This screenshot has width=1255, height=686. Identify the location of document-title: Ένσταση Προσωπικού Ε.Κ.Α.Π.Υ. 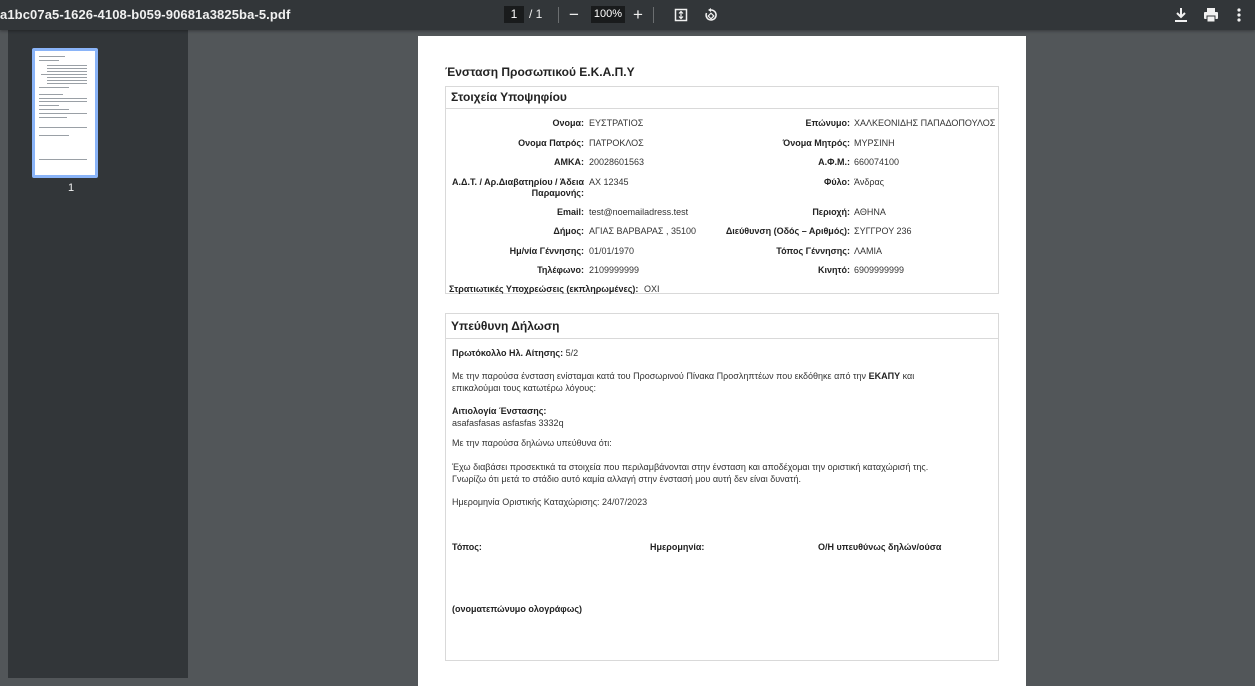
(540, 72).